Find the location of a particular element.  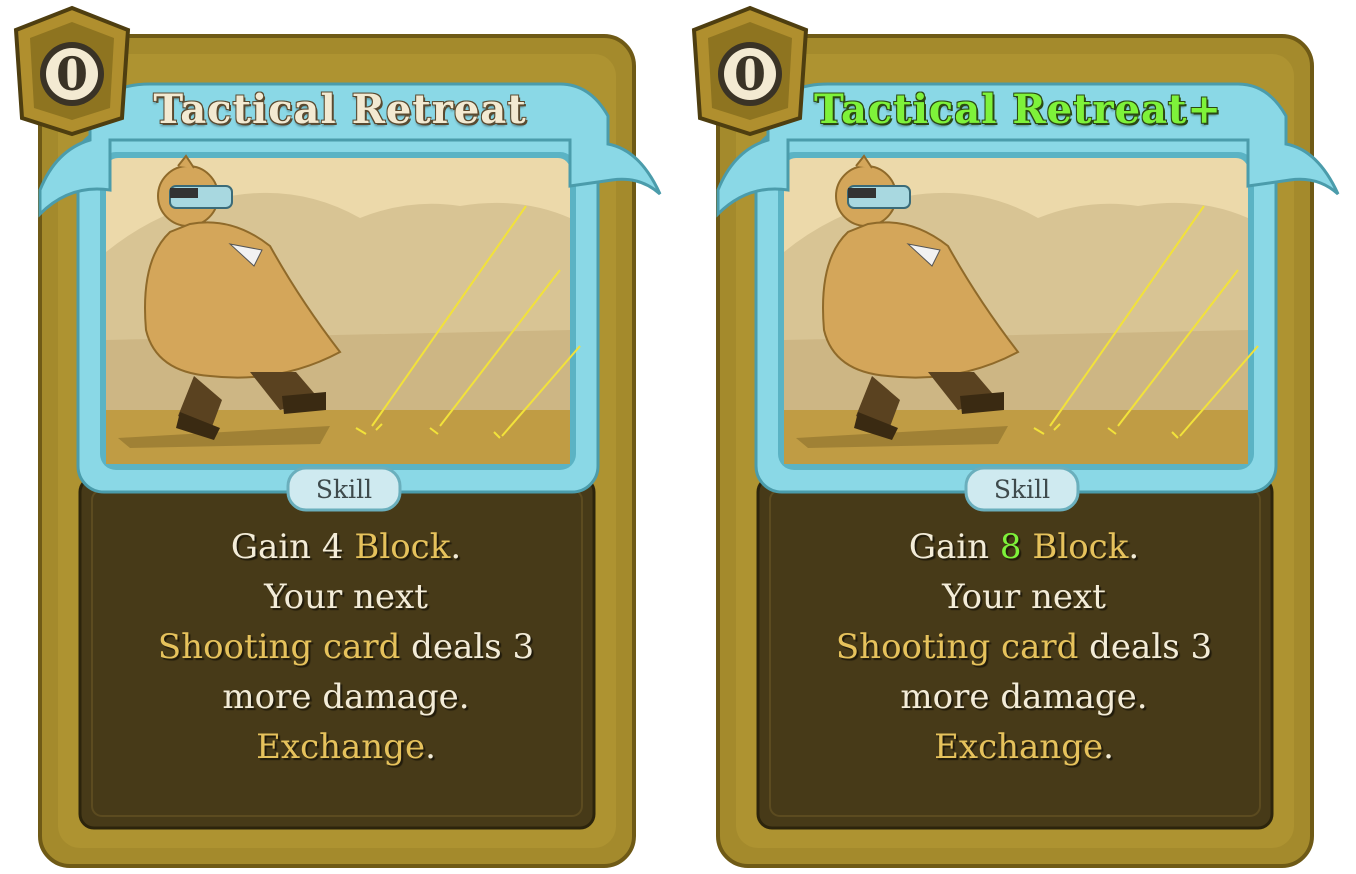

desc-text: Gain 4 is located at coordinates (292, 547).